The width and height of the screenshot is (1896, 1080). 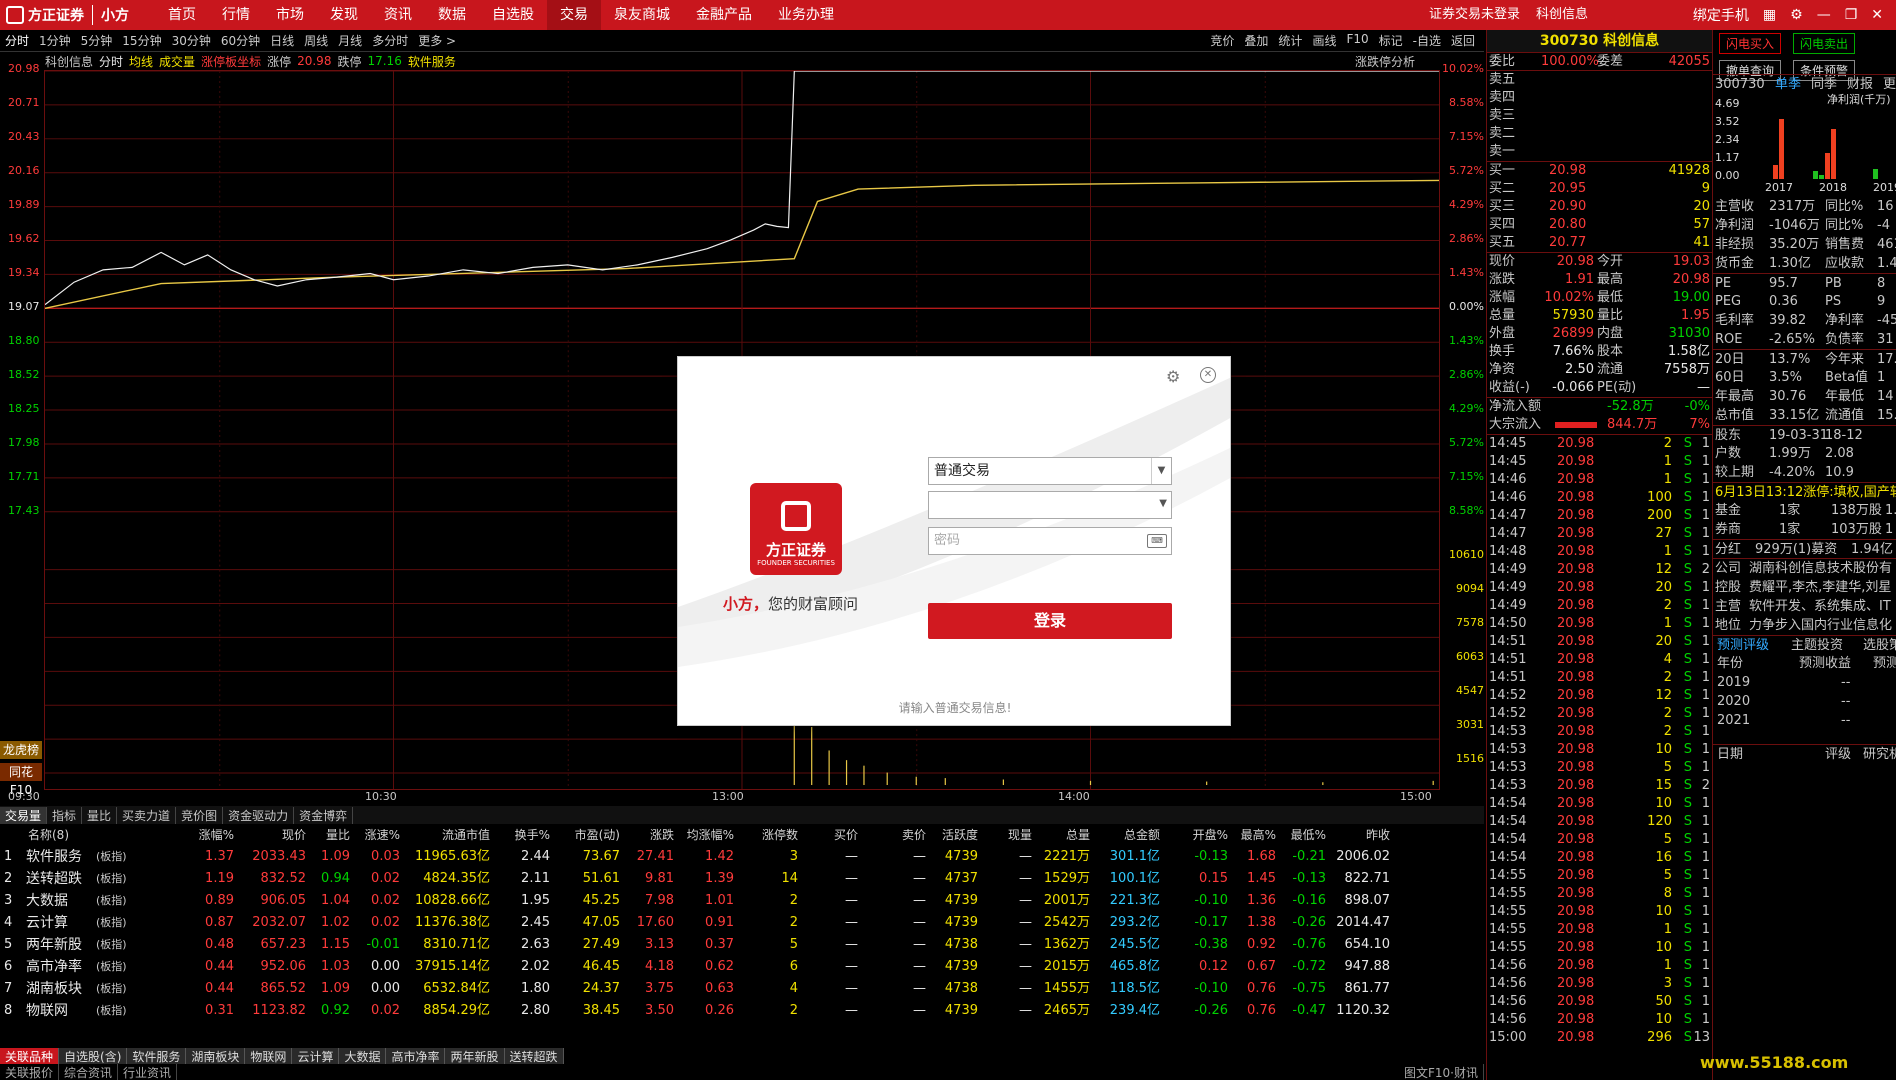 I want to click on nav-item-5: 数据, so click(x=452, y=15).